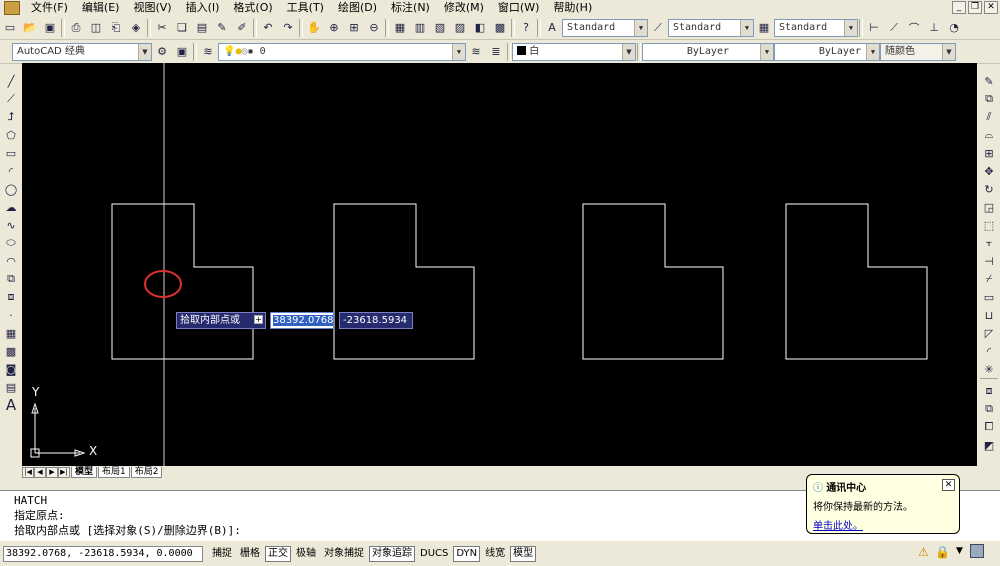  Describe the element at coordinates (977, 551) in the screenshot. I see `clean-screen-icon` at that location.